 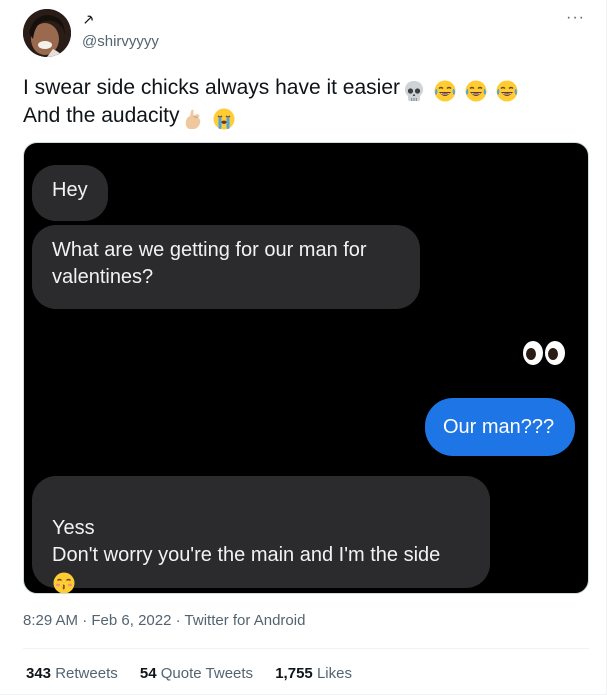 I want to click on retweets-count: 343, so click(x=39, y=673).